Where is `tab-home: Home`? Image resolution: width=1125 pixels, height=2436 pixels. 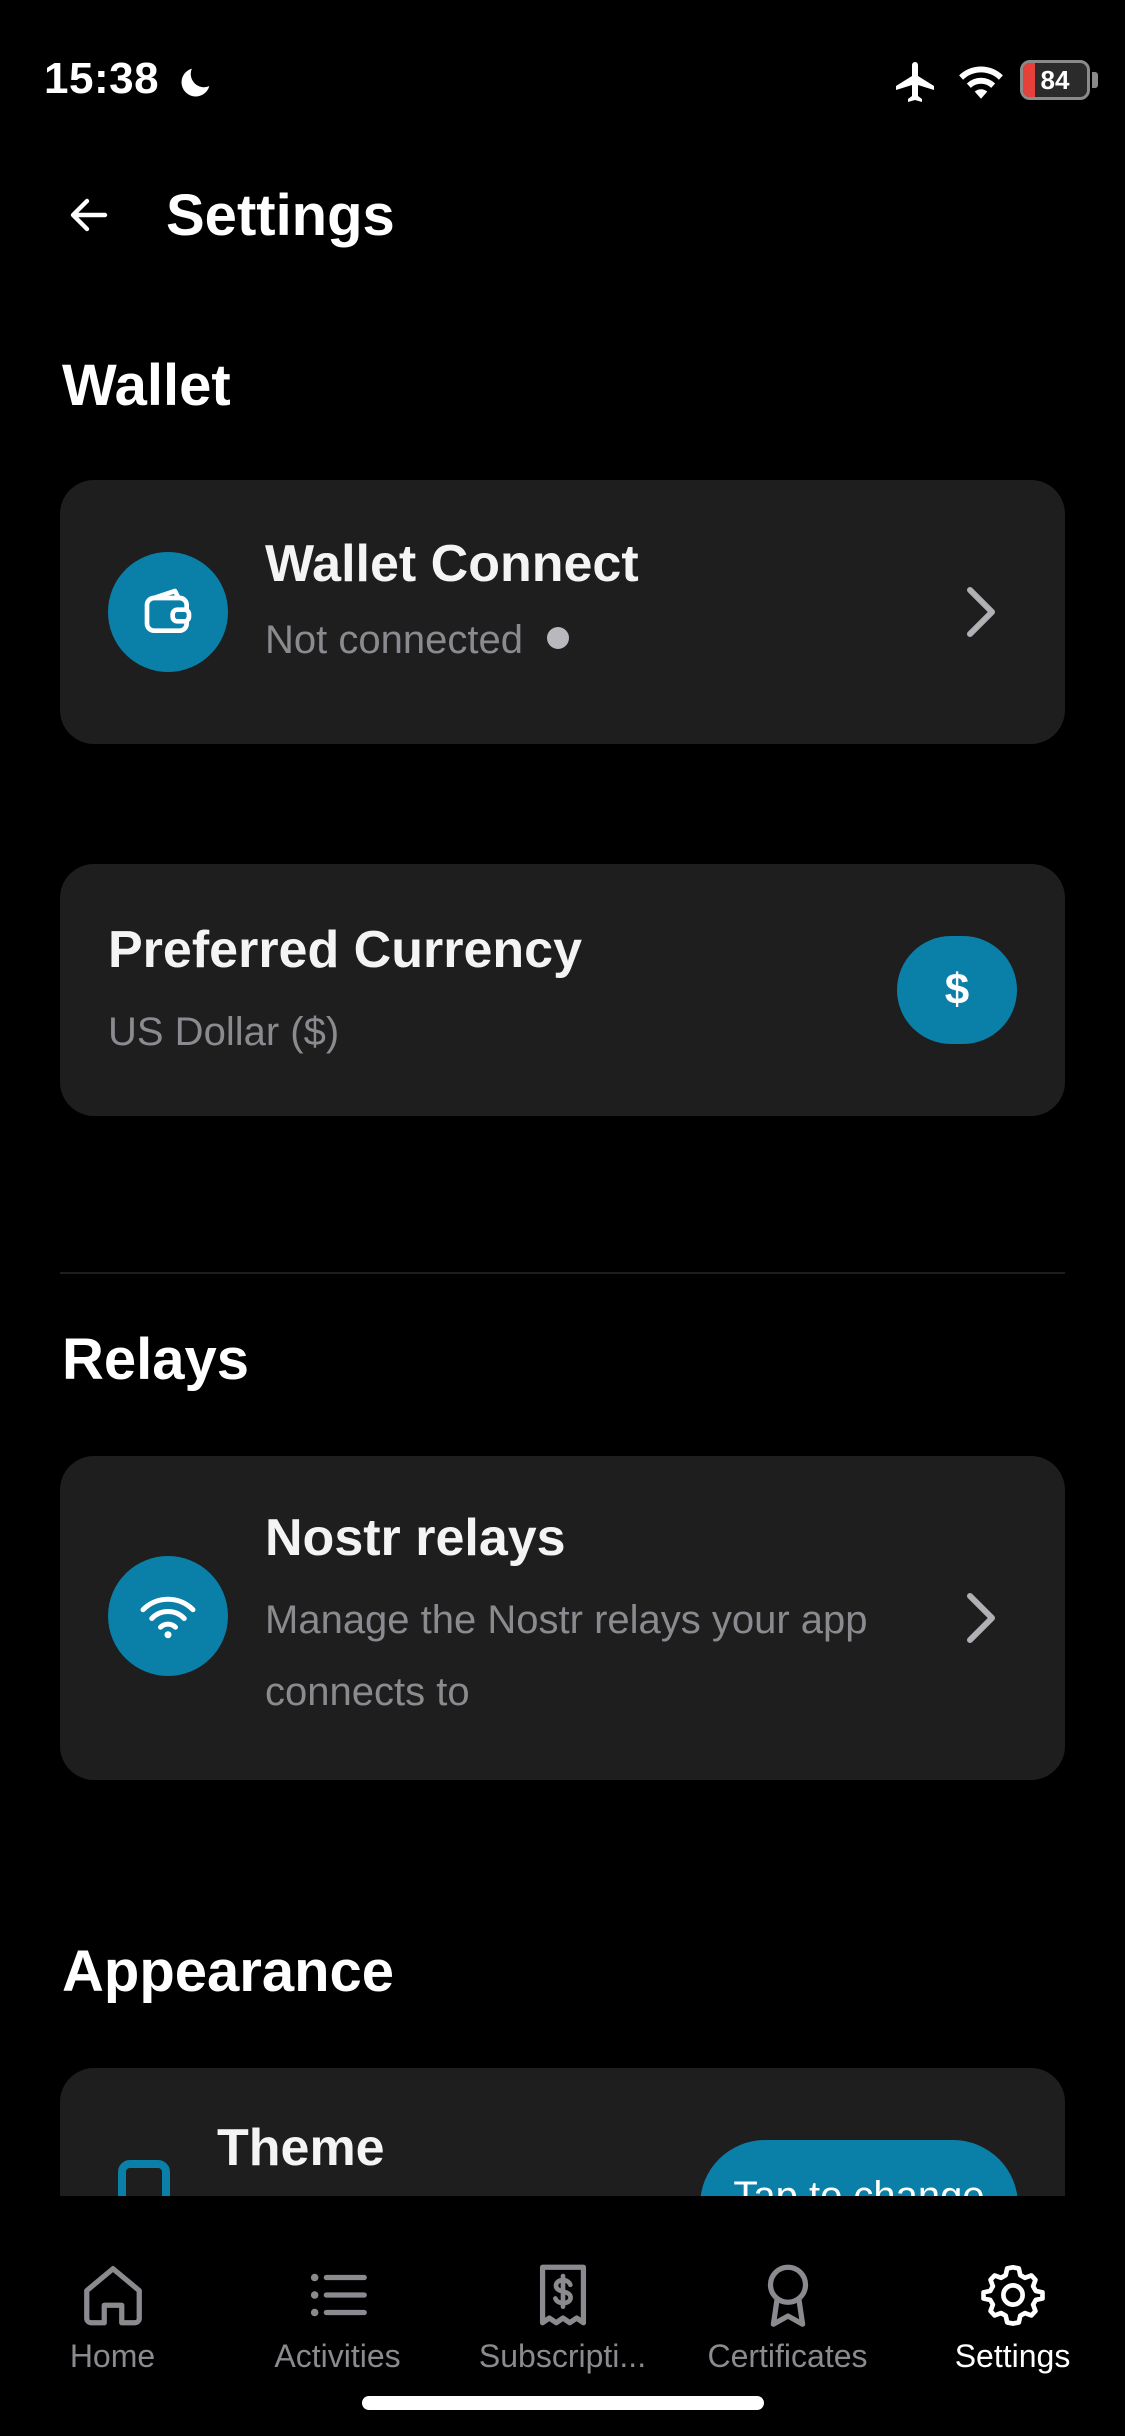 tab-home: Home is located at coordinates (112, 2325).